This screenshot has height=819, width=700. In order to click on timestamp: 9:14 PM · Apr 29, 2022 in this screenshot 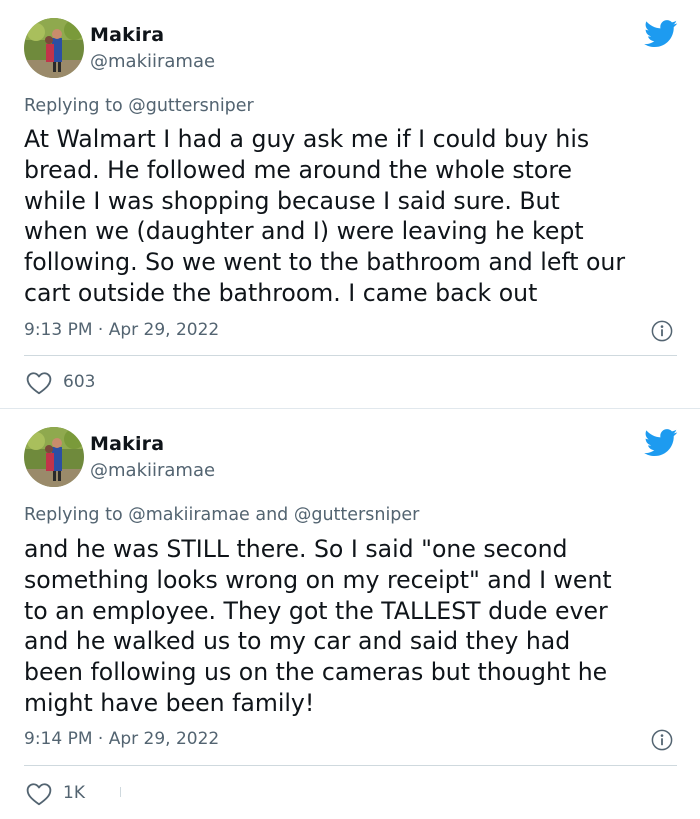, I will do `click(121, 739)`.